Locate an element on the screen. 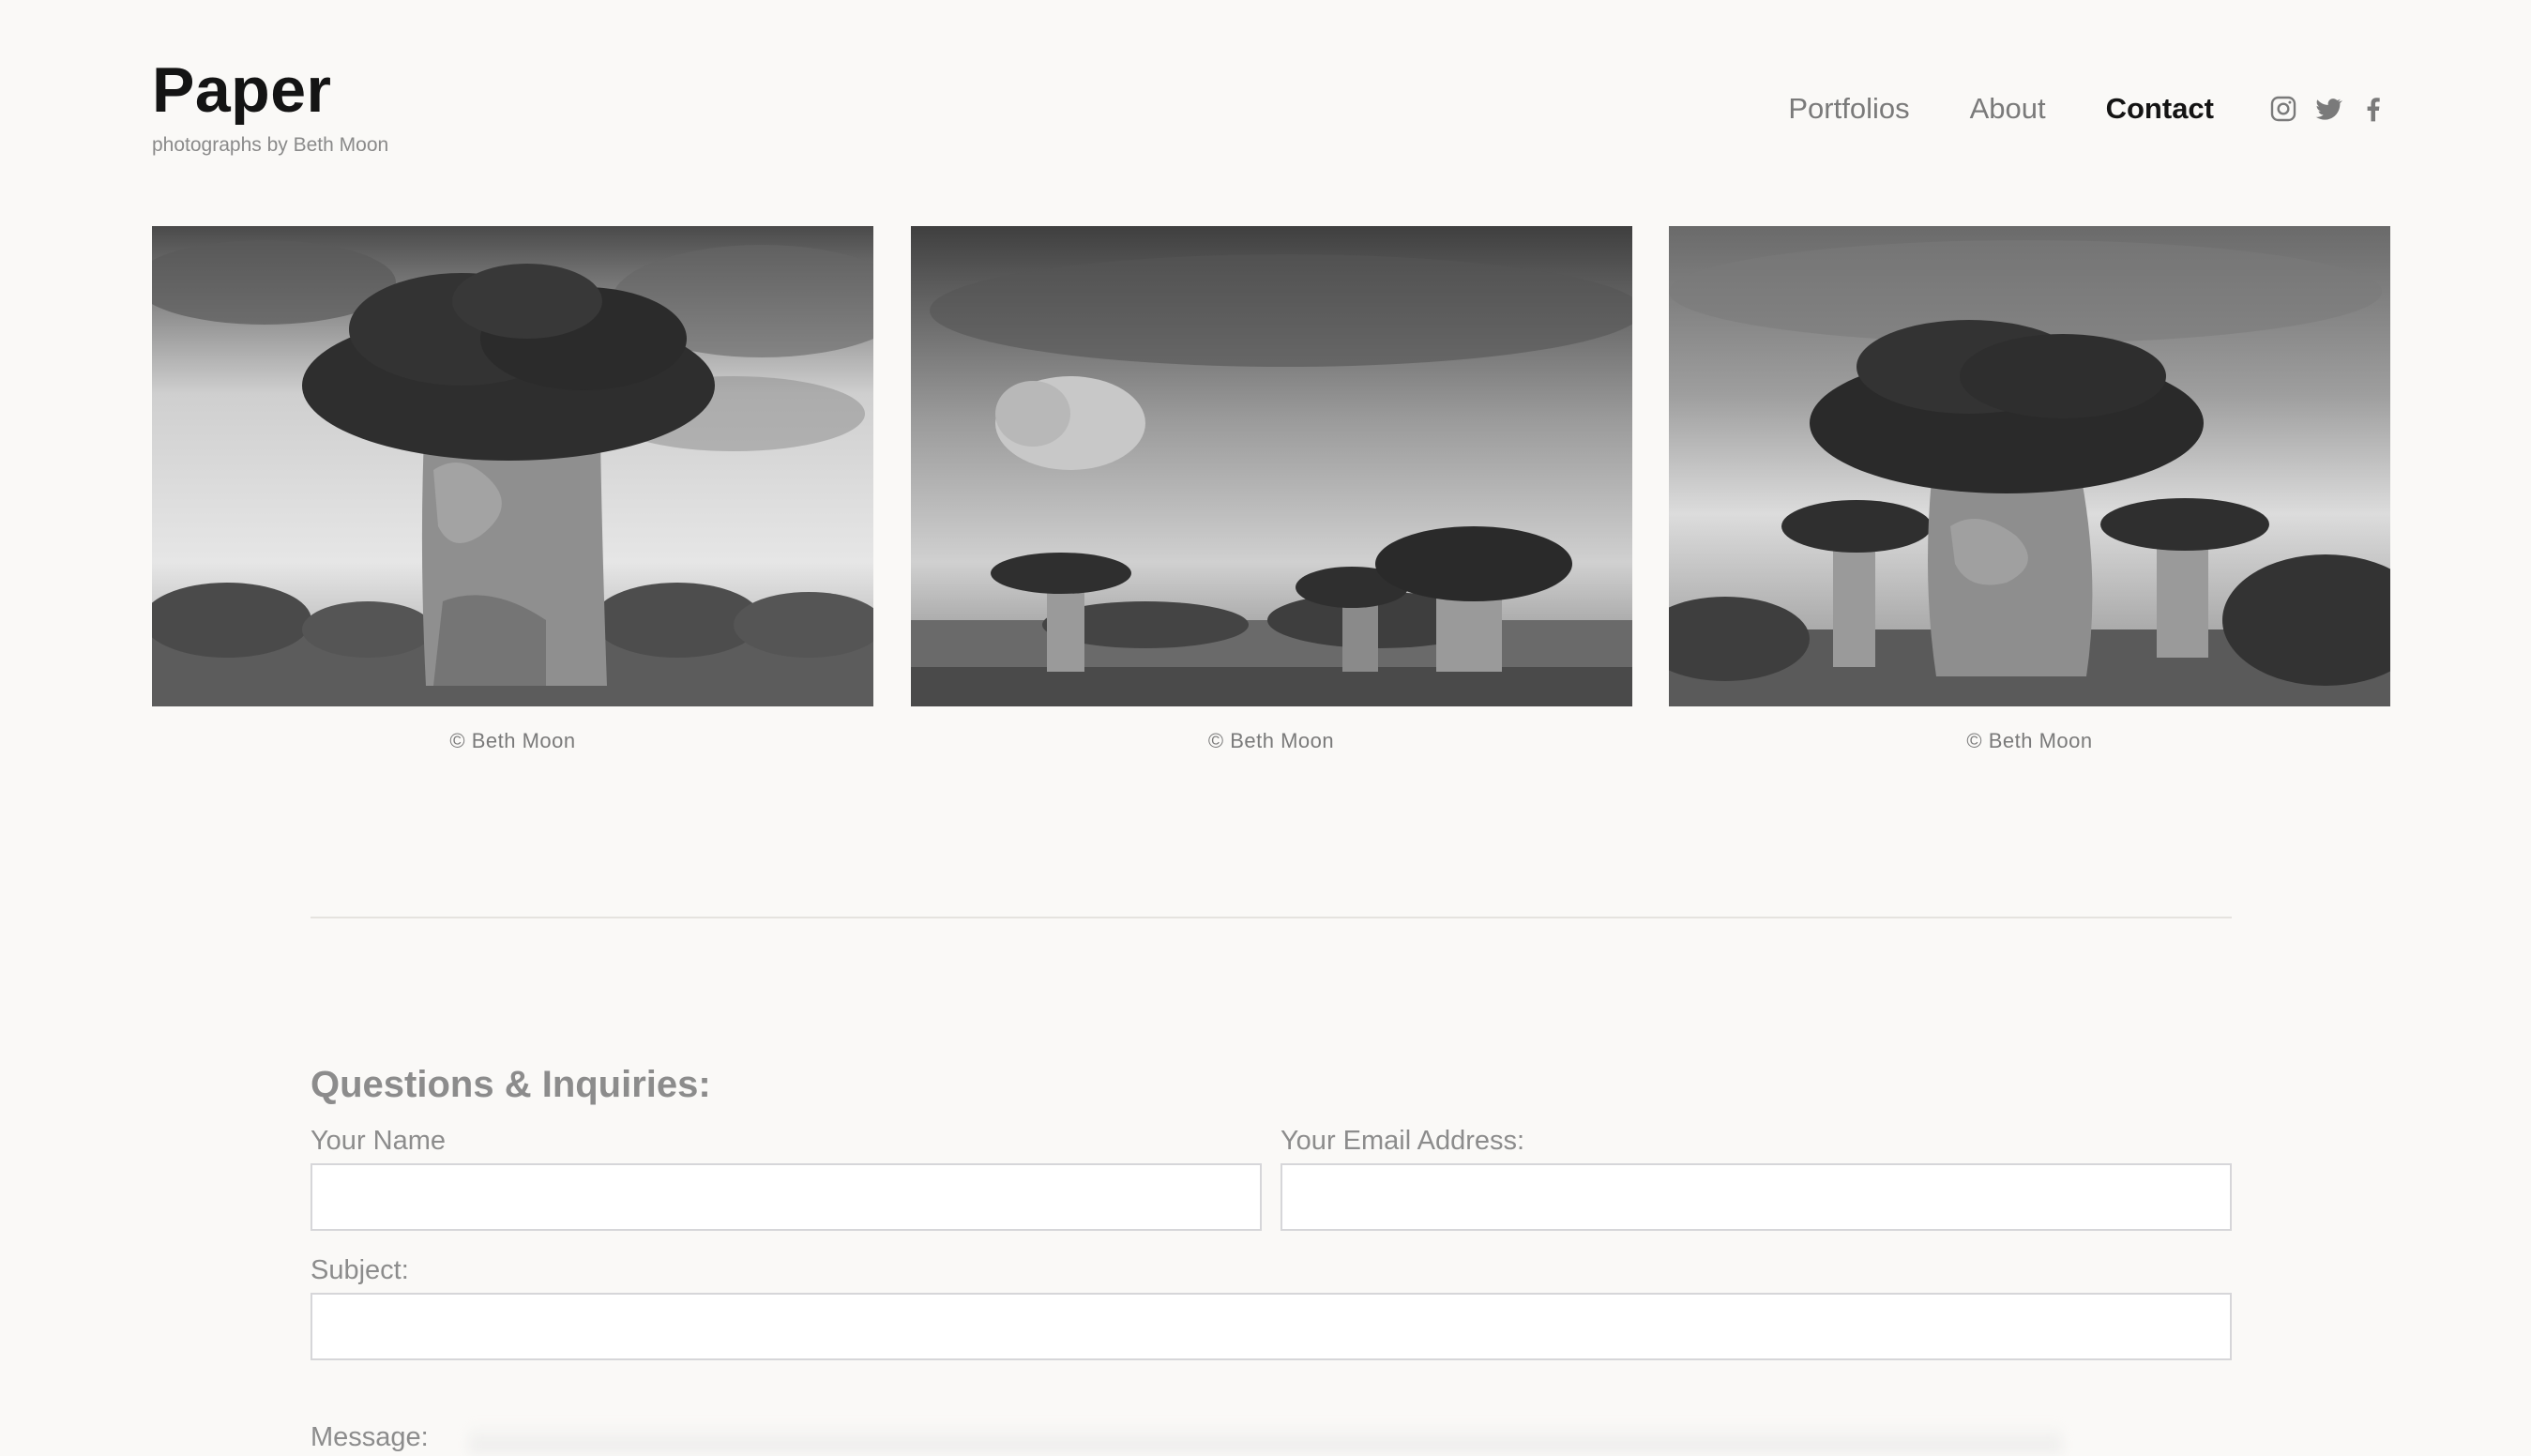 The height and width of the screenshot is (1456, 2531). section-divider is located at coordinates (1272, 917).